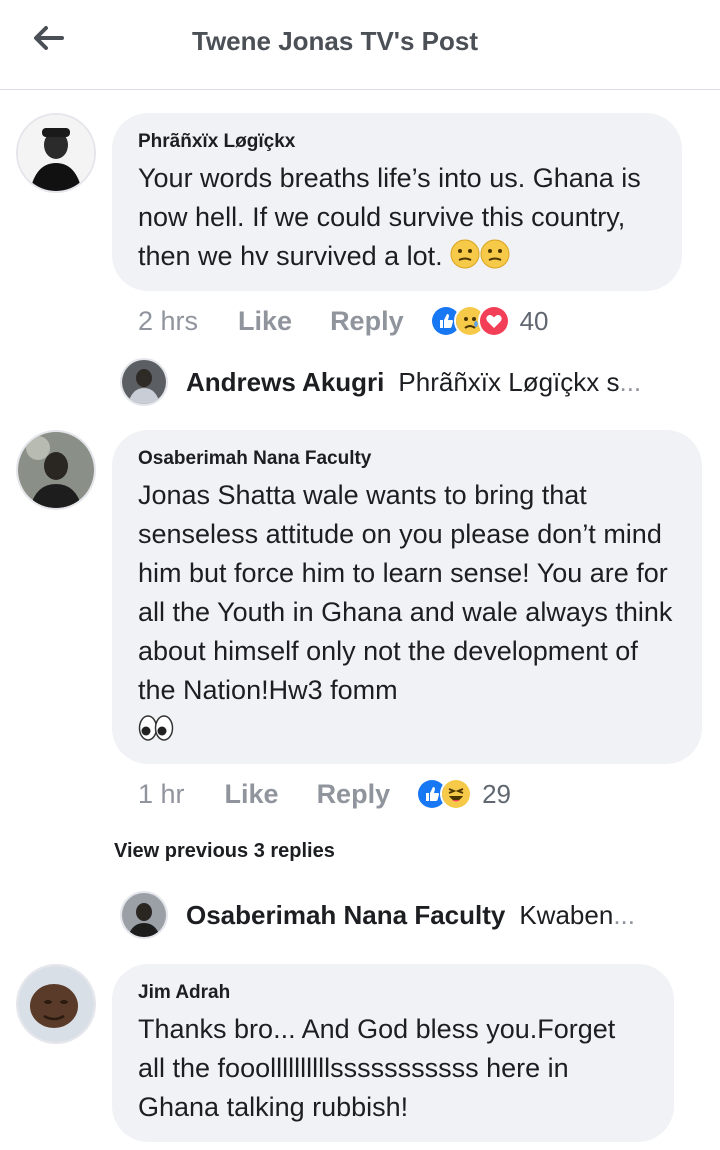 Image resolution: width=720 pixels, height=1150 pixels. I want to click on page-title: Twene Jonas TV's Post, so click(335, 41).